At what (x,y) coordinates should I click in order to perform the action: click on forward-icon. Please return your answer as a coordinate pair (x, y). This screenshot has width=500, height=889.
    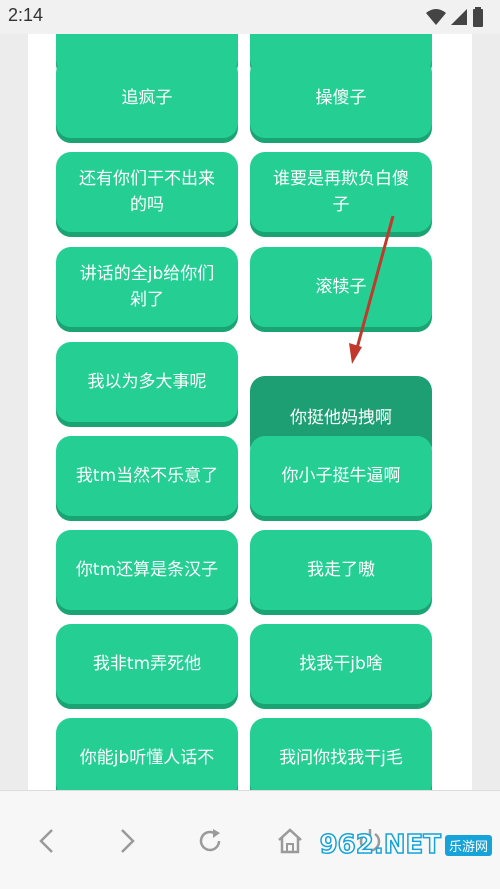
    Looking at the image, I should click on (127, 841).